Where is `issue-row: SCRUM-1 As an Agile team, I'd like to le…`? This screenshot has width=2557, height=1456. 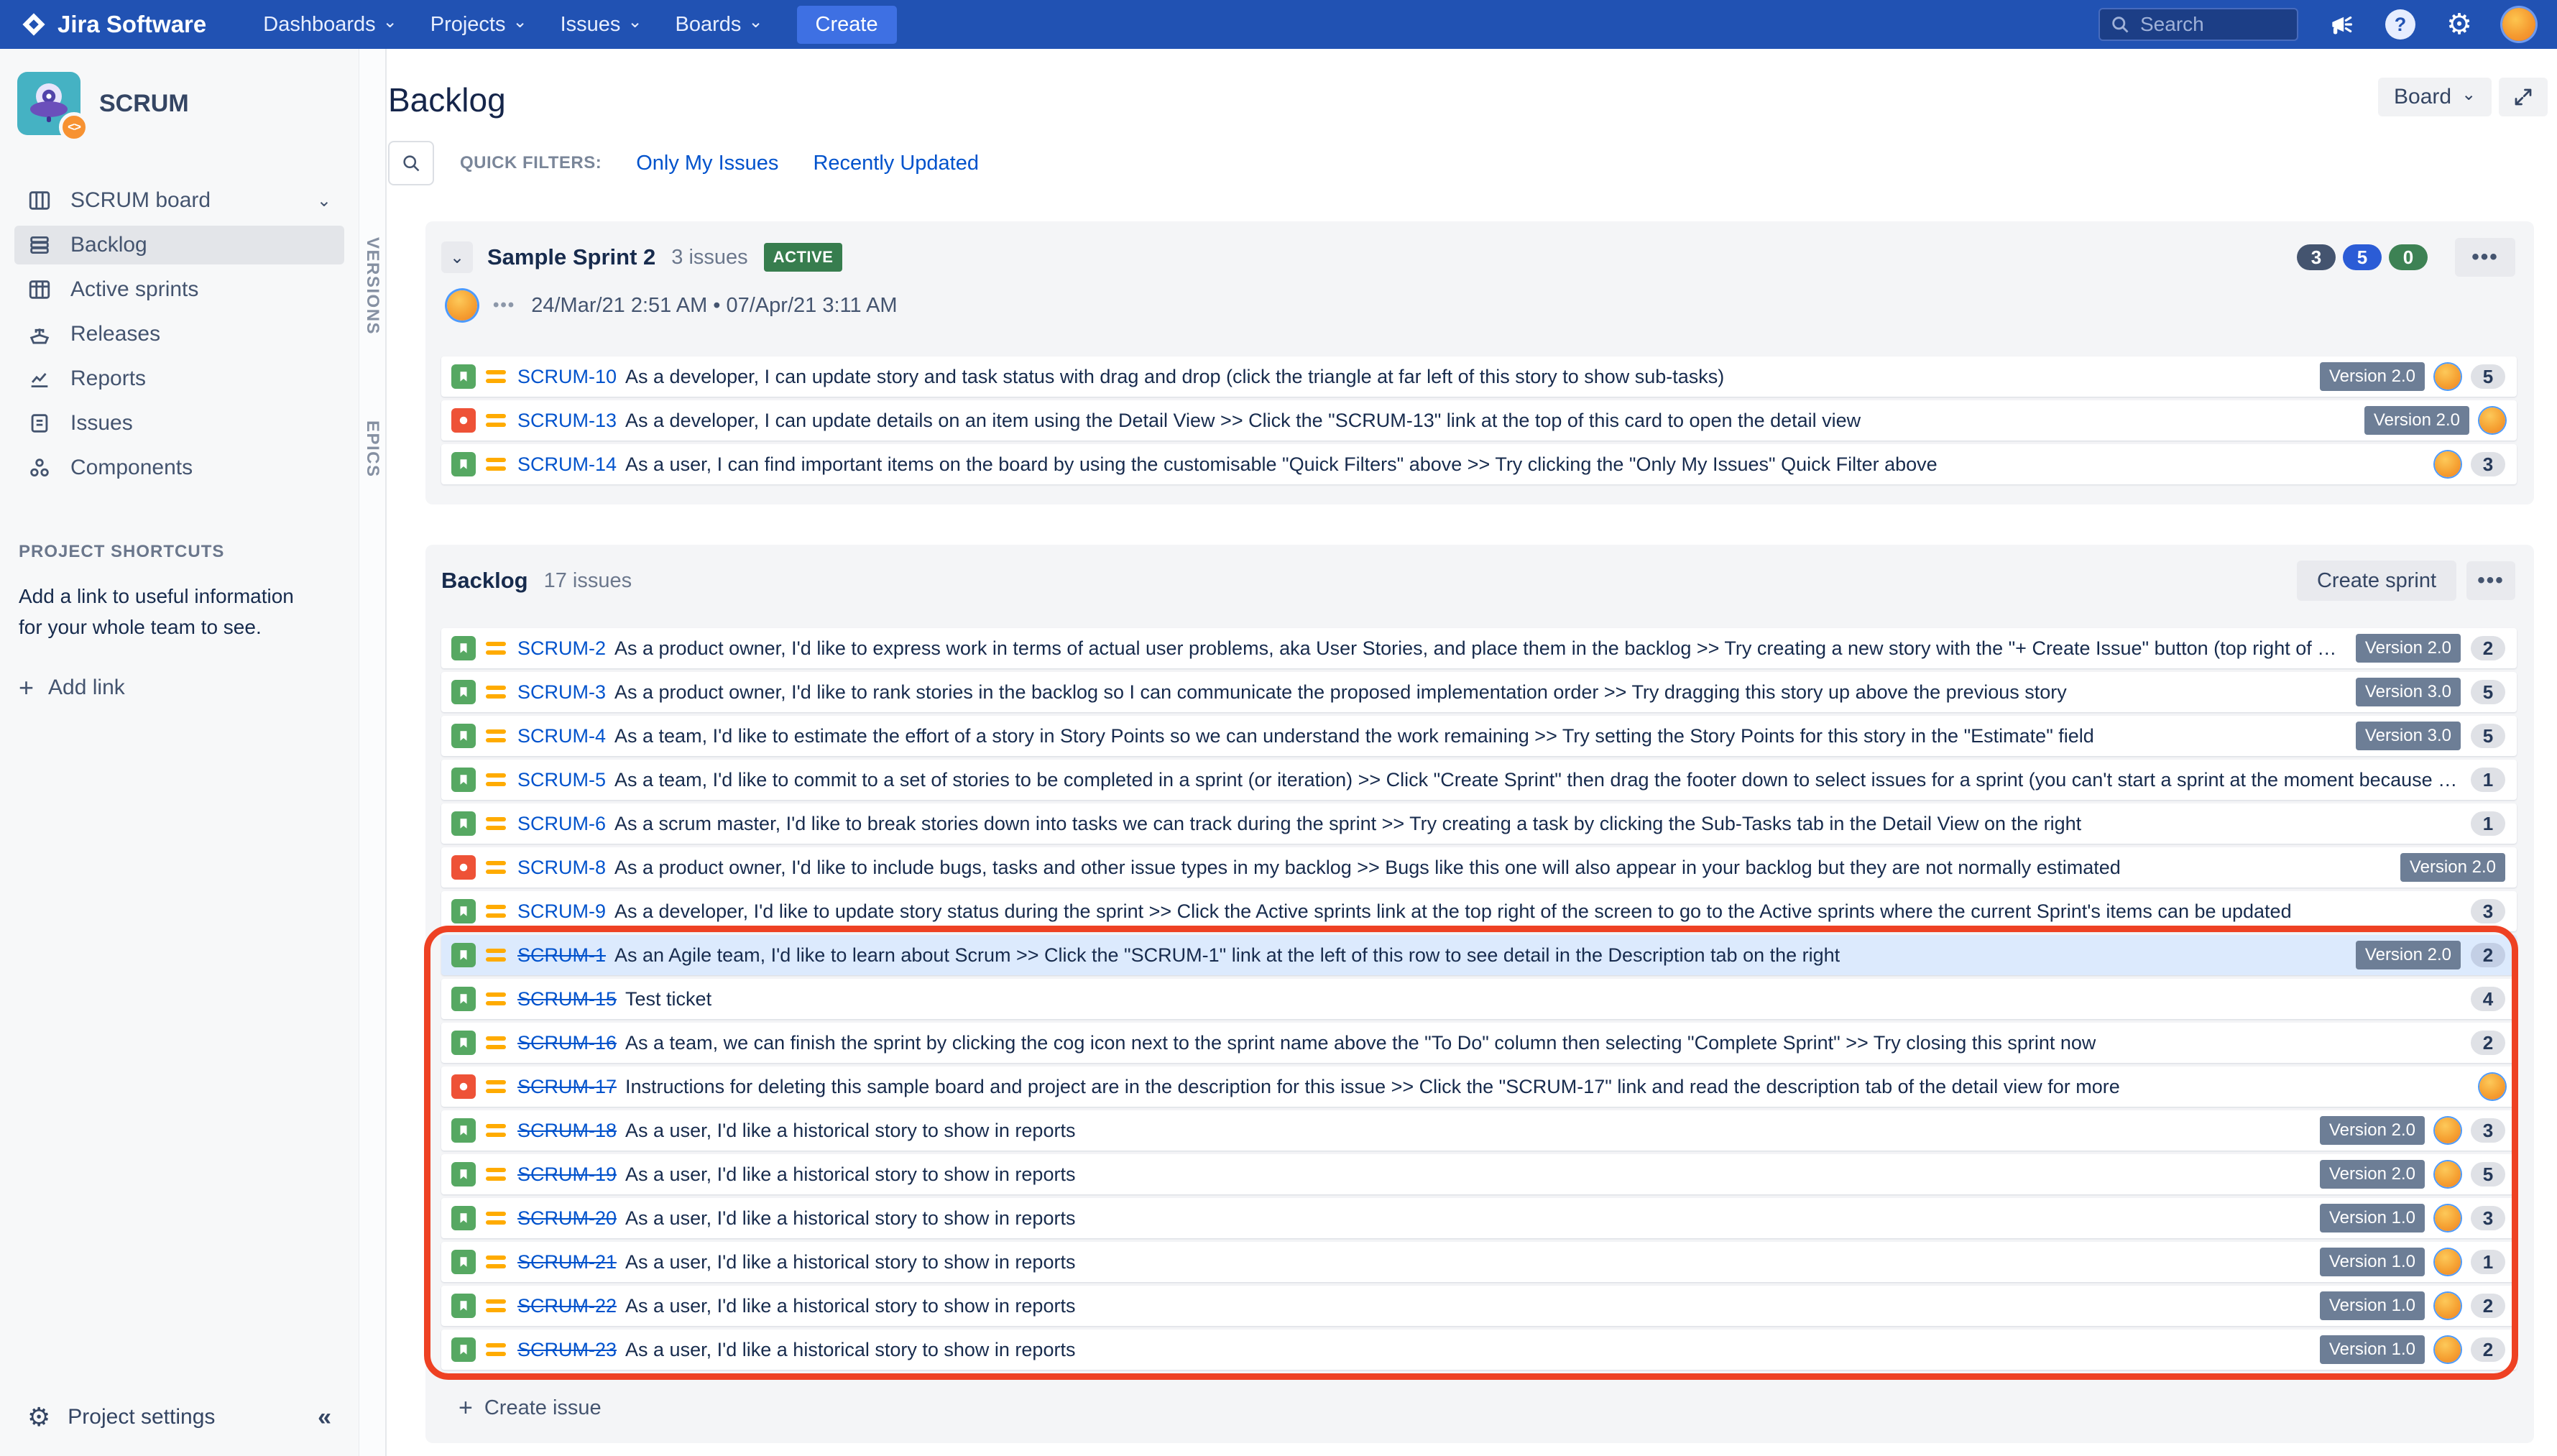
issue-row: SCRUM-1 As an Agile team, I'd like to le… is located at coordinates (1479, 955).